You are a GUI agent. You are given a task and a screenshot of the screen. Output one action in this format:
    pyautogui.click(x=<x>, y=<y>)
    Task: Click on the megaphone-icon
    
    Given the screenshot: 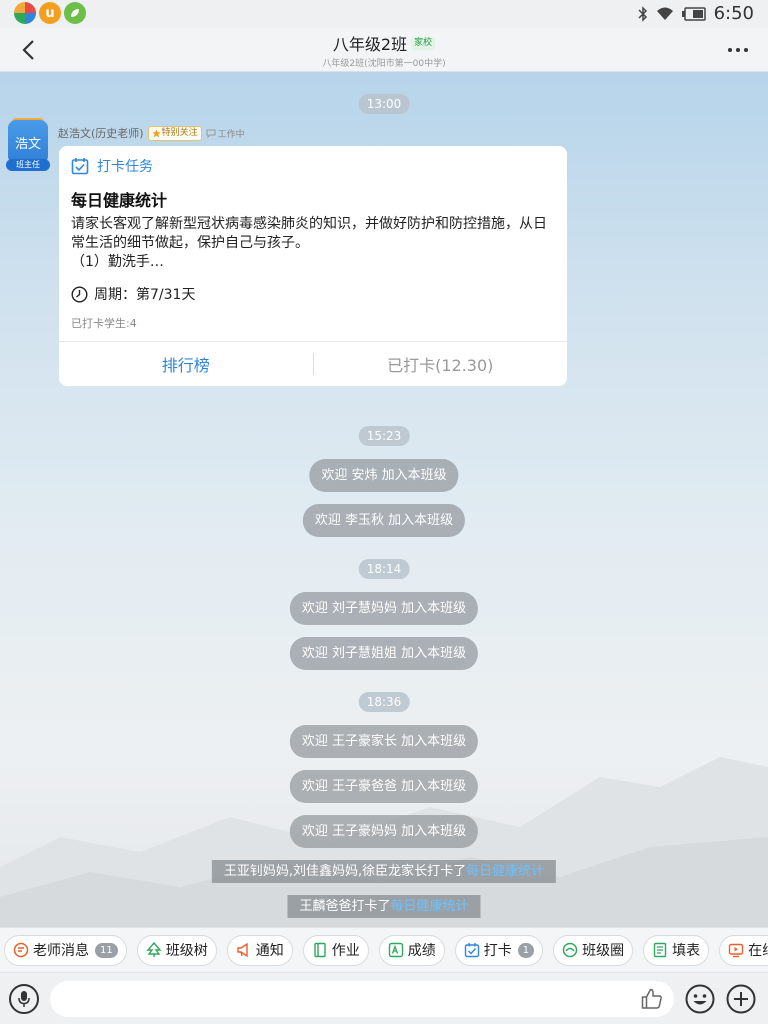 What is the action you would take?
    pyautogui.click(x=242, y=950)
    